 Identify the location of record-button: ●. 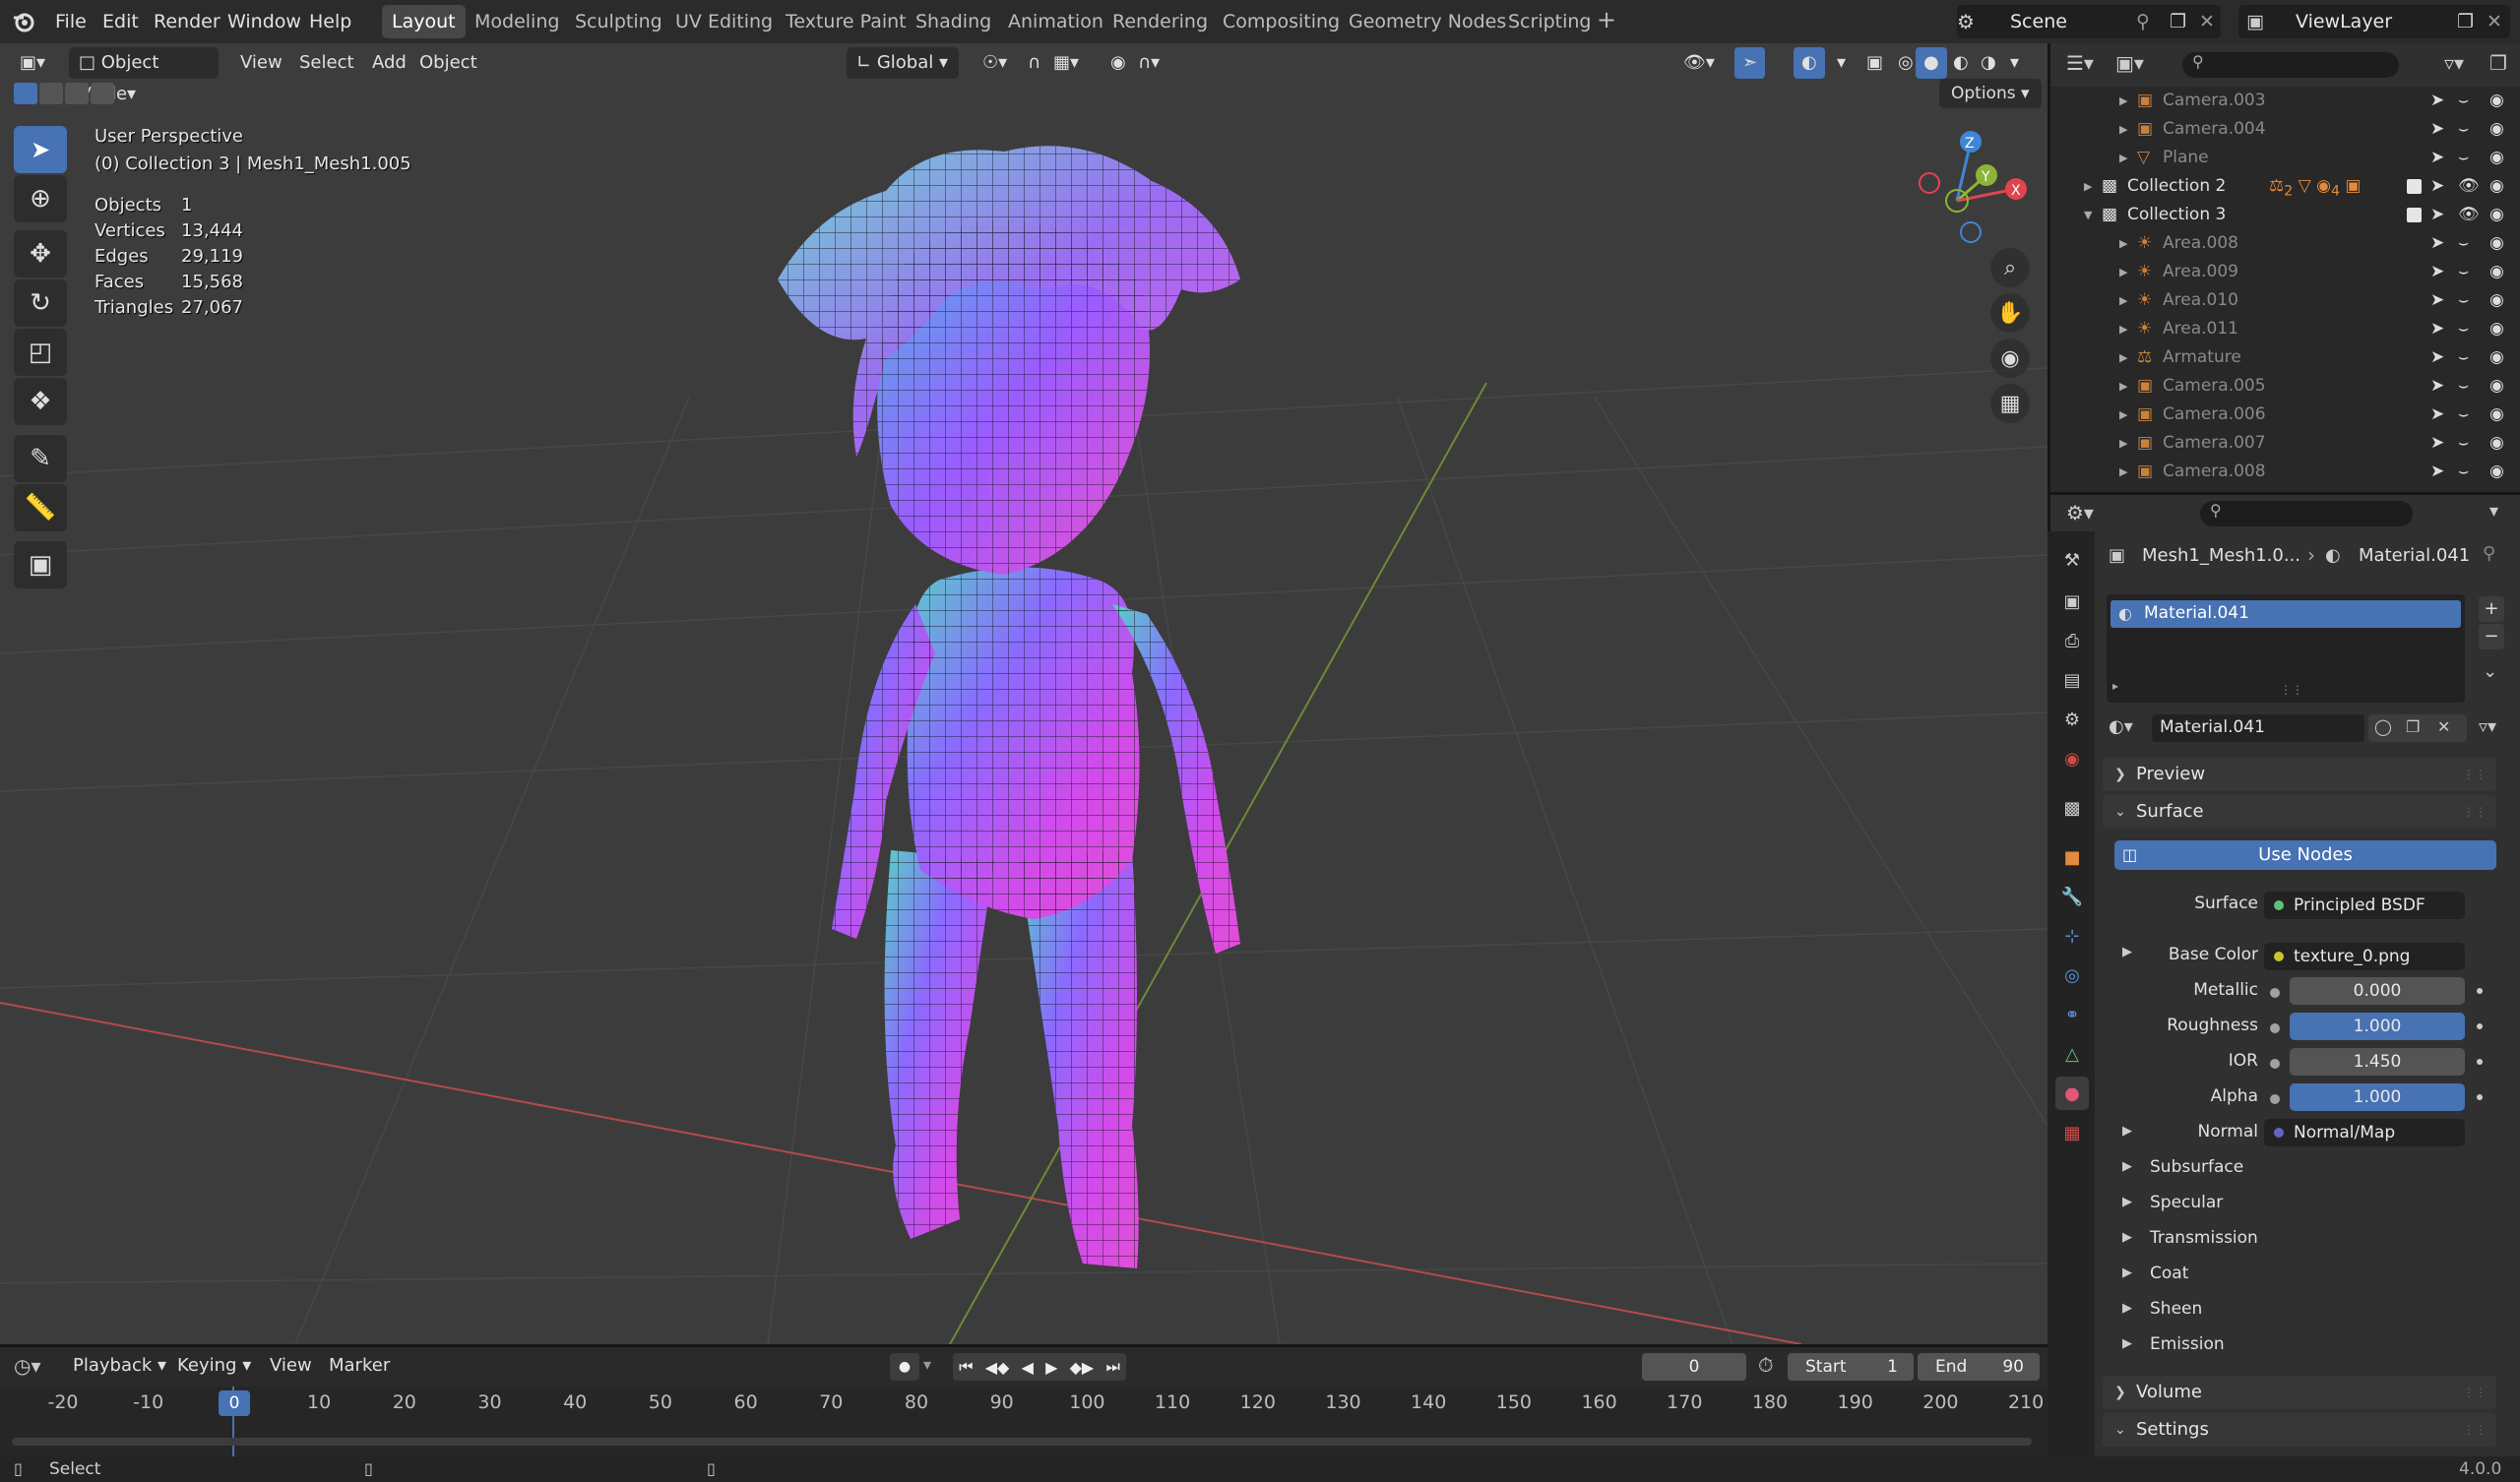
(904, 1367).